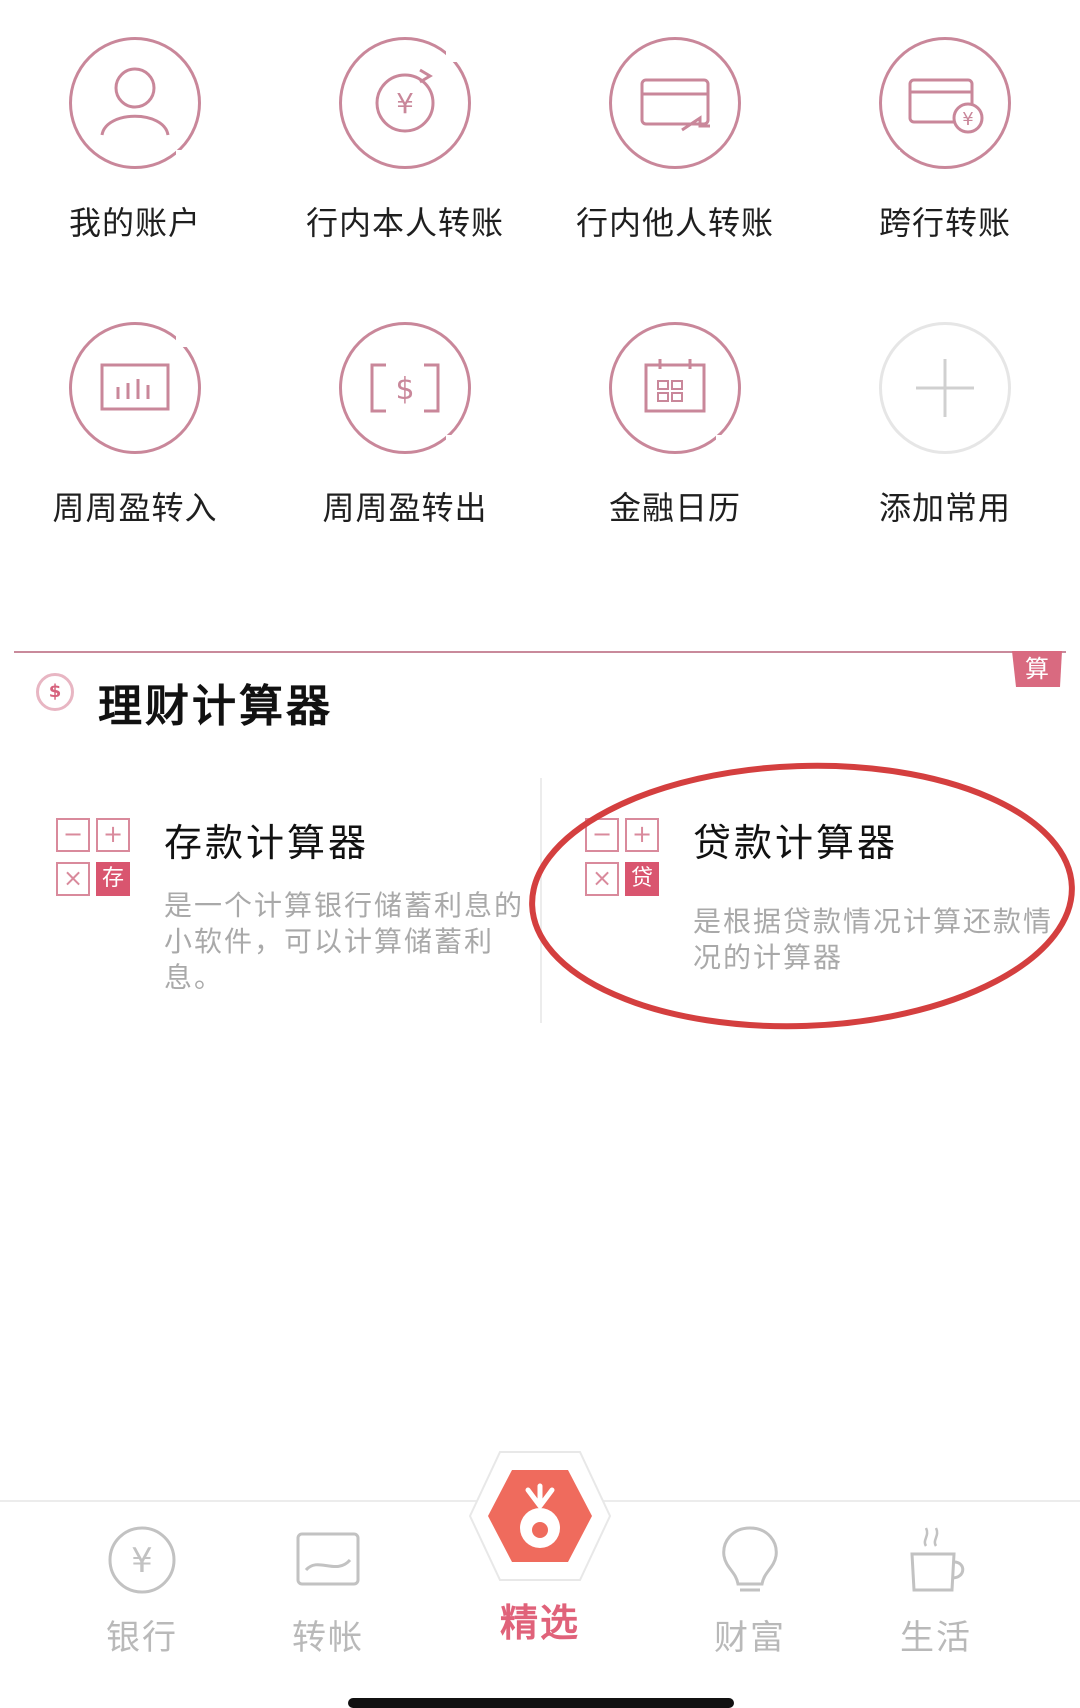 This screenshot has width=1080, height=1708. Describe the element at coordinates (328, 1638) in the screenshot. I see `tab-label: 转帐` at that location.